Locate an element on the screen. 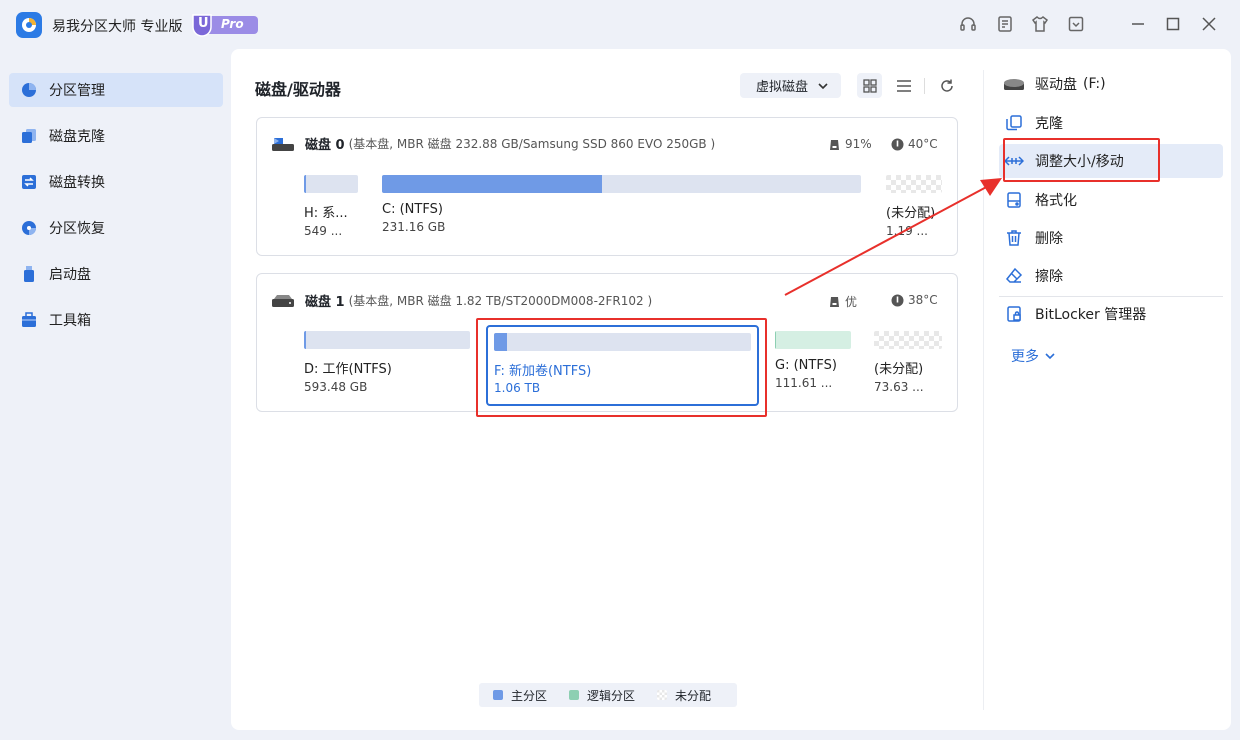 This screenshot has height=740, width=1240. action-label: 格式化 is located at coordinates (1056, 201).